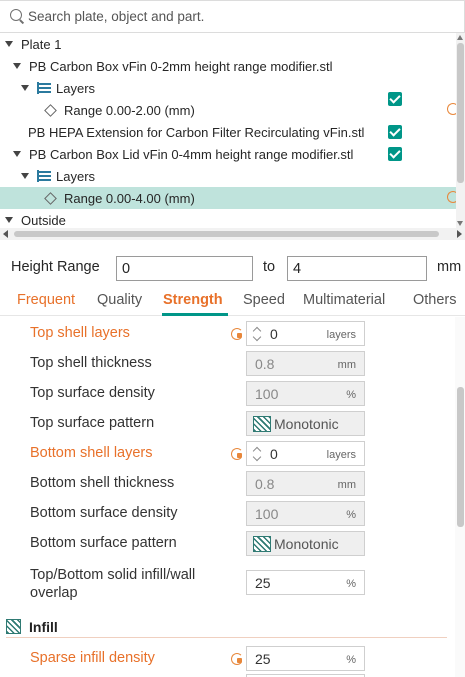  What do you see at coordinates (113, 584) in the screenshot?
I see `setting-label-solid-infill-wall-overlap: Top/Bottom solid infill/wall overlap` at bounding box center [113, 584].